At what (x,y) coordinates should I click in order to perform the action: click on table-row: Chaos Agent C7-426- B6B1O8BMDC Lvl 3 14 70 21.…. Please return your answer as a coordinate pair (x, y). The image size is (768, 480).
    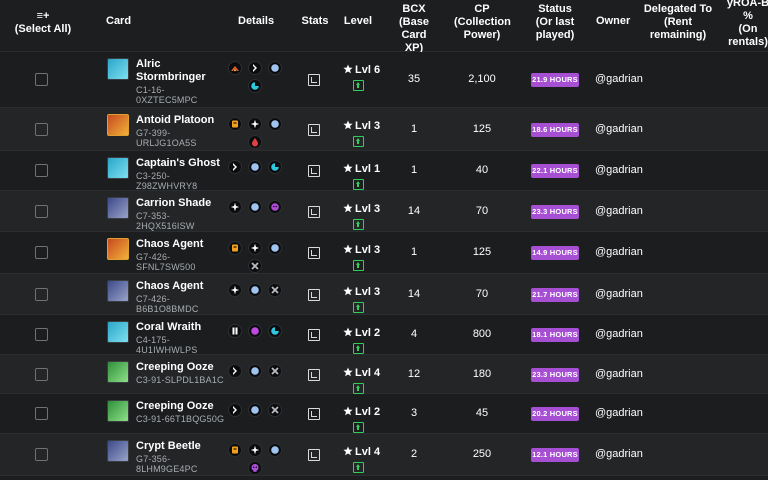
    Looking at the image, I should click on (384, 294).